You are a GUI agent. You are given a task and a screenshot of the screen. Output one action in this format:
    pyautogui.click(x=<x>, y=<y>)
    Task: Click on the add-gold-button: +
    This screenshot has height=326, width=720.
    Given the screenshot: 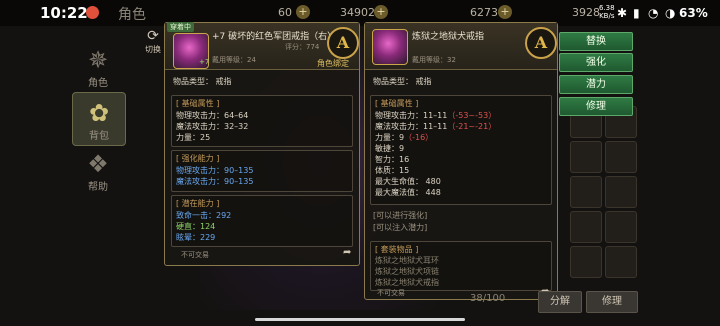 What is the action you would take?
    pyautogui.click(x=381, y=12)
    